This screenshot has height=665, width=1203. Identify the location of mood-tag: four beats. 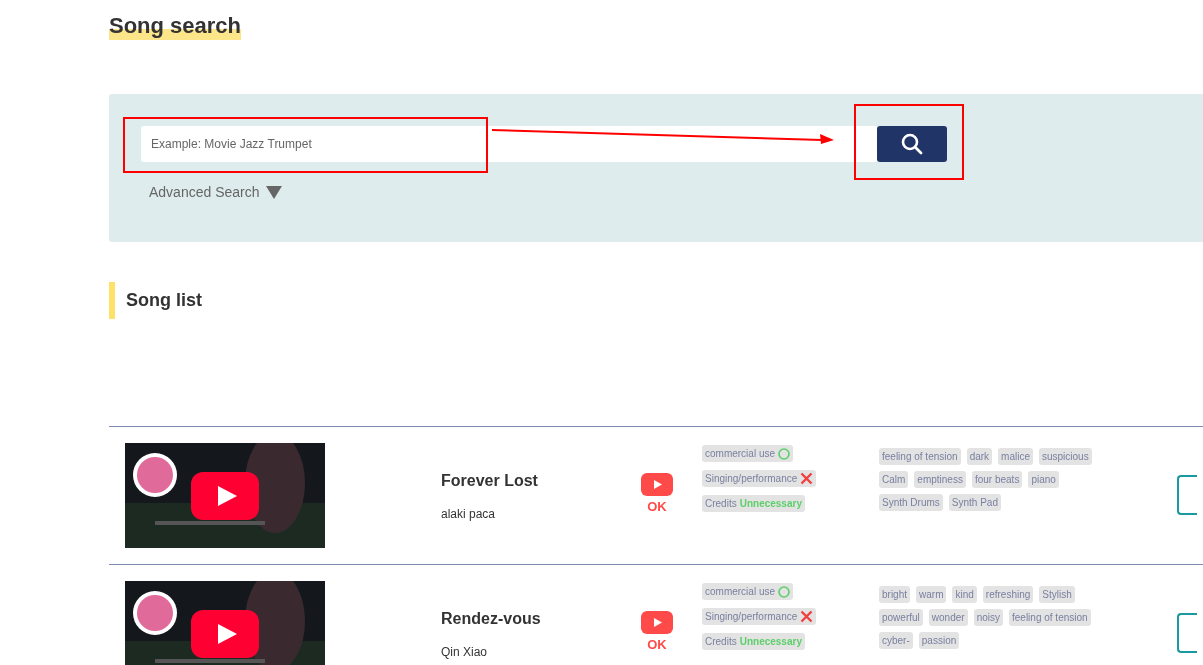
(997, 479).